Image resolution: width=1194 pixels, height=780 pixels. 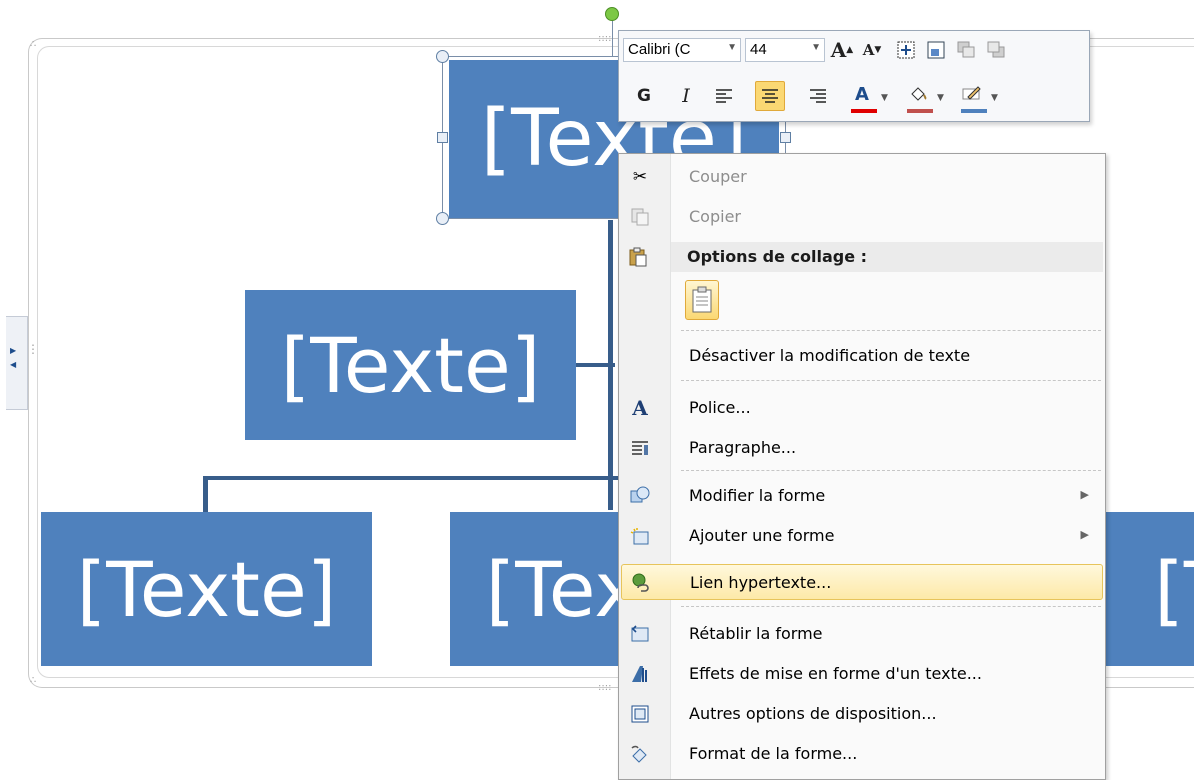 What do you see at coordinates (936, 50) in the screenshot?
I see `layout-icon` at bounding box center [936, 50].